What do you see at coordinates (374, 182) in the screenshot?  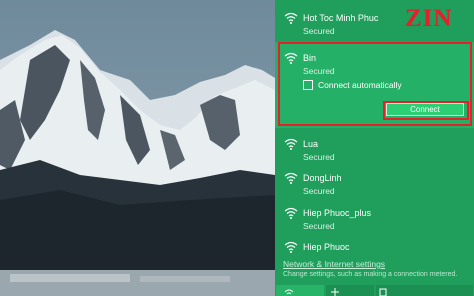 I see `network-item-donglinh: DongLinh Secured` at bounding box center [374, 182].